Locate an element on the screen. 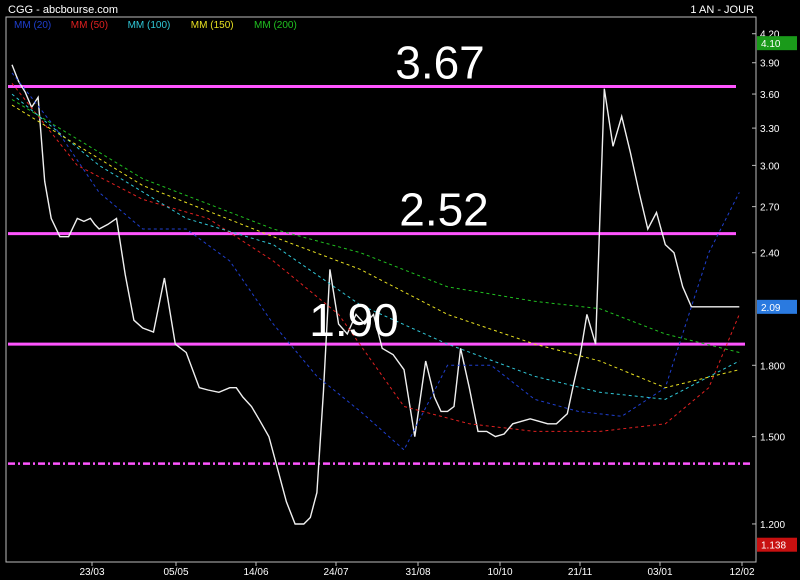 Image resolution: width=800 pixels, height=580 pixels. legend-item-4: MM (200) is located at coordinates (275, 25).